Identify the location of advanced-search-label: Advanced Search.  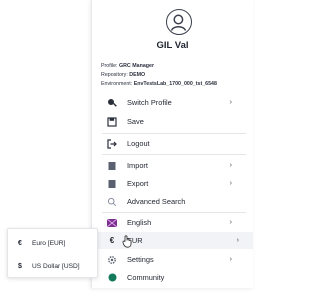
(156, 201).